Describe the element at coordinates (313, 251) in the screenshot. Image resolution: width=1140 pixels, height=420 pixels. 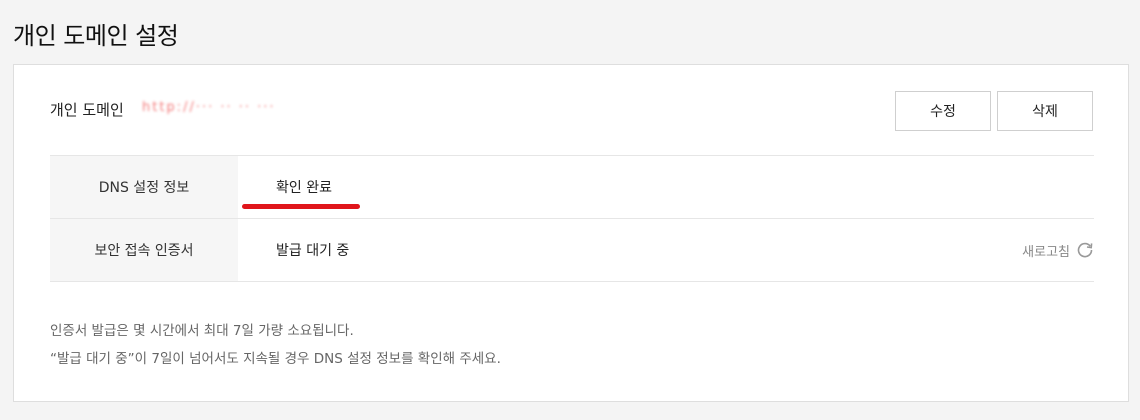
I see `ssl-status-value: 발급 대기 중` at that location.